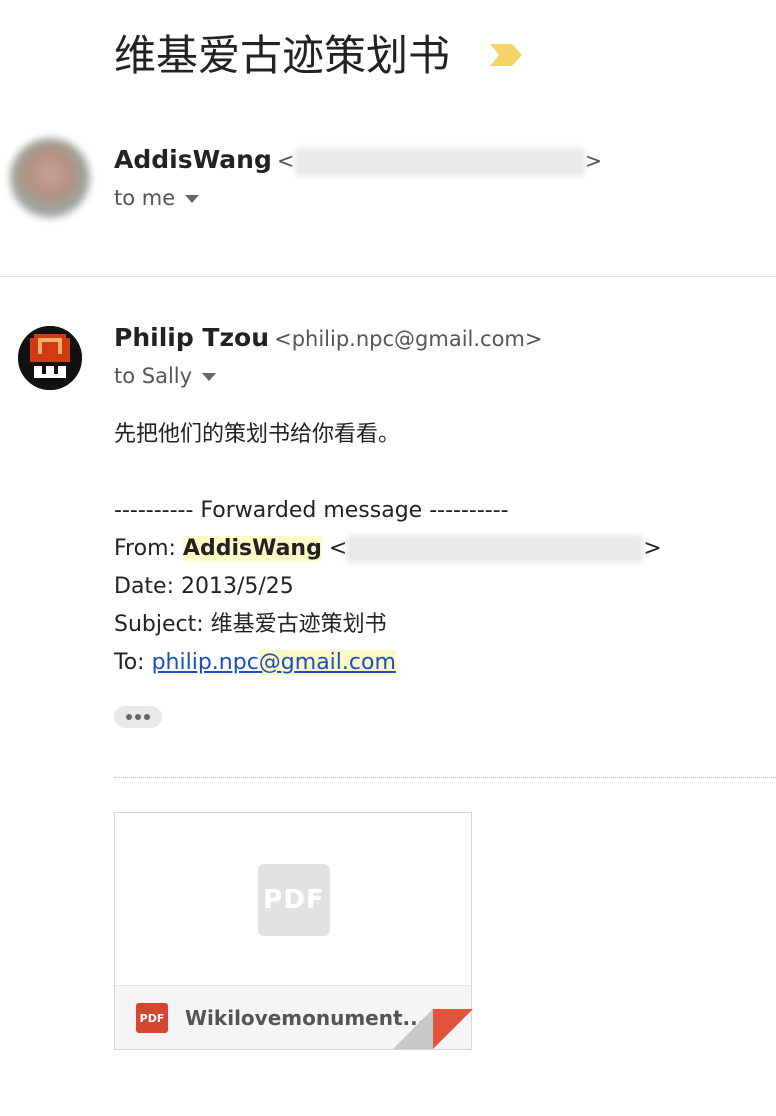  What do you see at coordinates (388, 276) in the screenshot?
I see `message-divider` at bounding box center [388, 276].